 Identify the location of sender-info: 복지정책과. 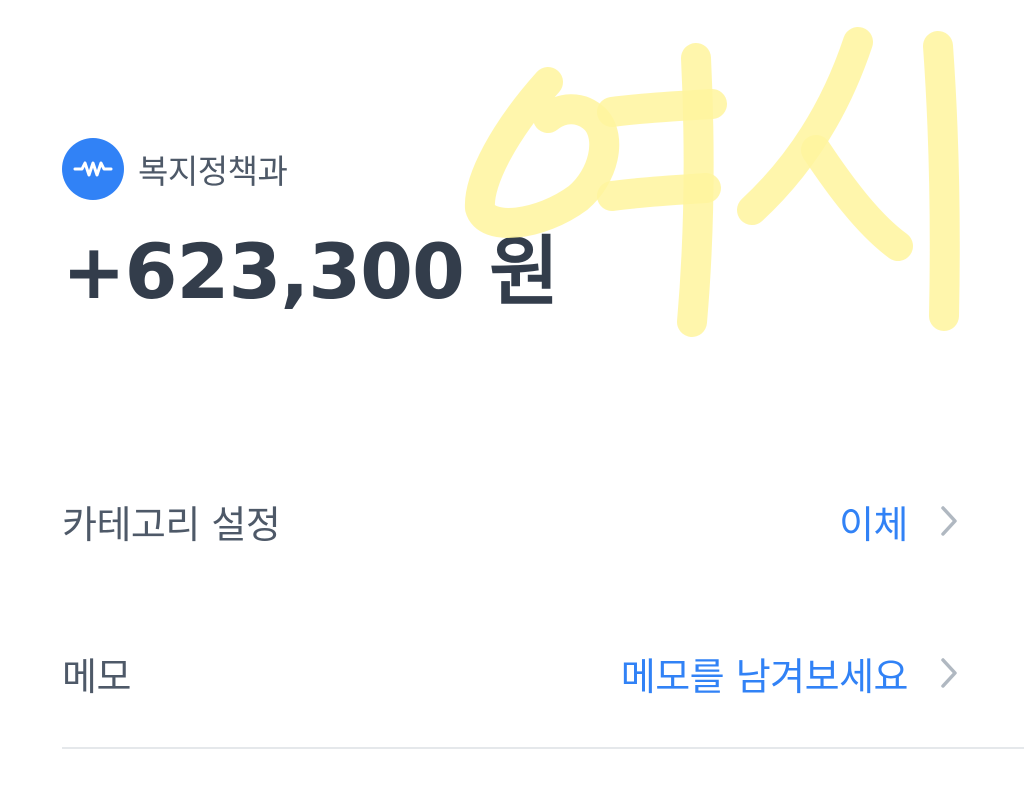
(175, 169).